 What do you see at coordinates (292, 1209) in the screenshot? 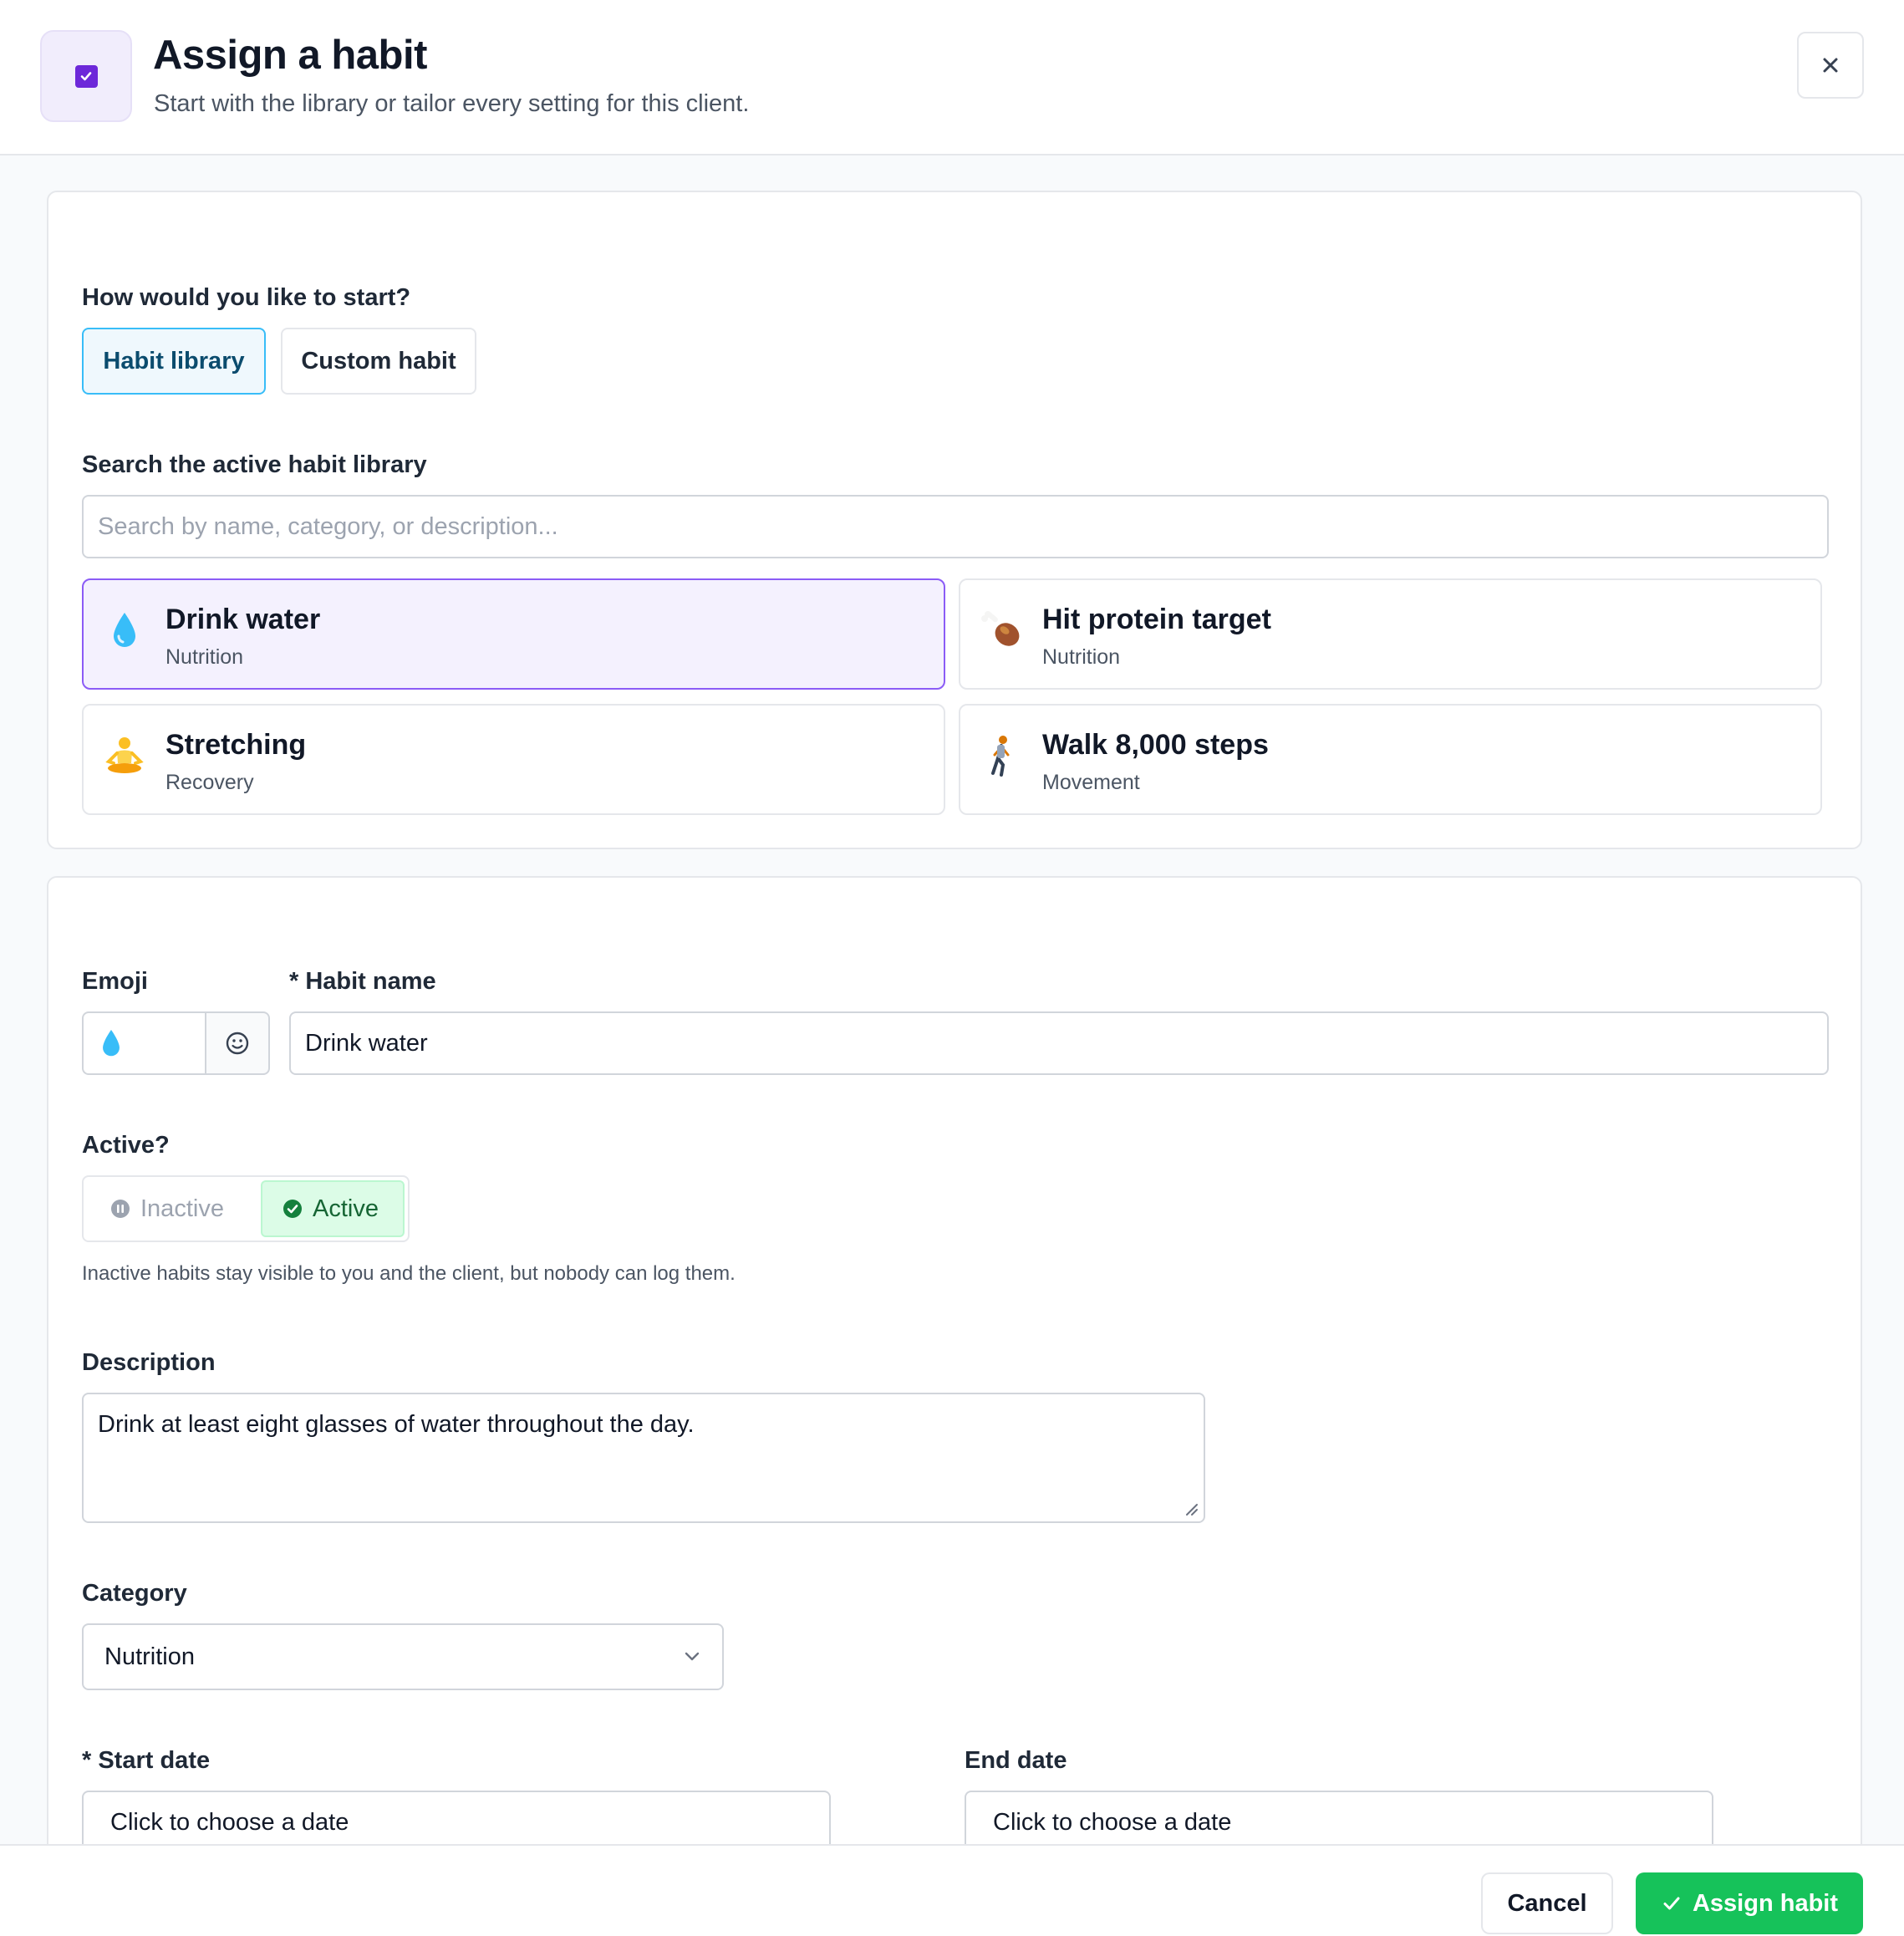
I see `check-circle-icon` at bounding box center [292, 1209].